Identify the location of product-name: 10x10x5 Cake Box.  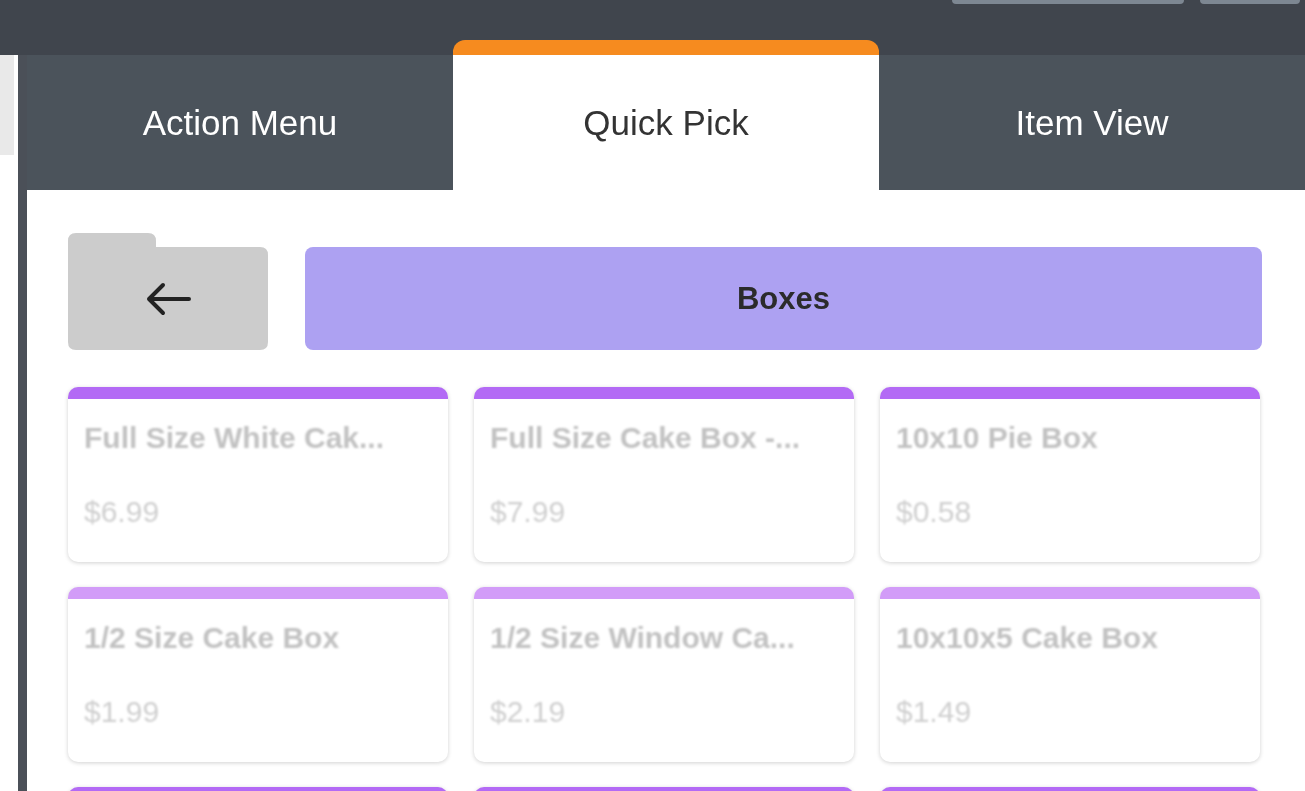
(1027, 638).